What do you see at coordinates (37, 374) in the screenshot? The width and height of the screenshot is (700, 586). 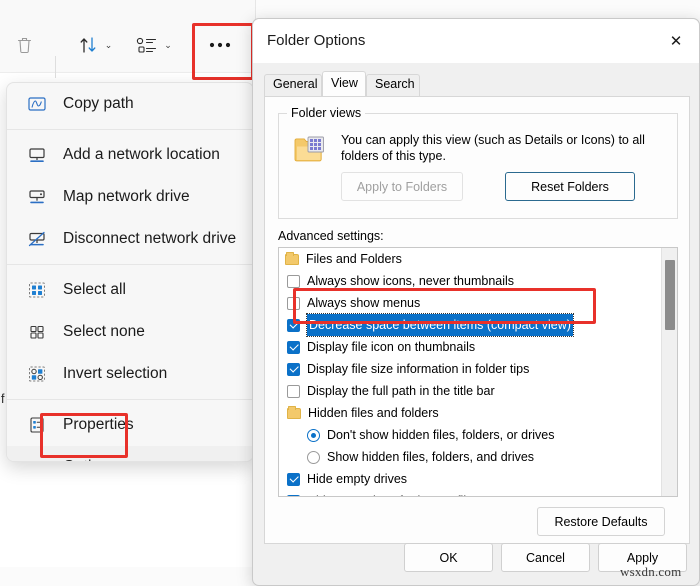 I see `invert-selection-icon` at bounding box center [37, 374].